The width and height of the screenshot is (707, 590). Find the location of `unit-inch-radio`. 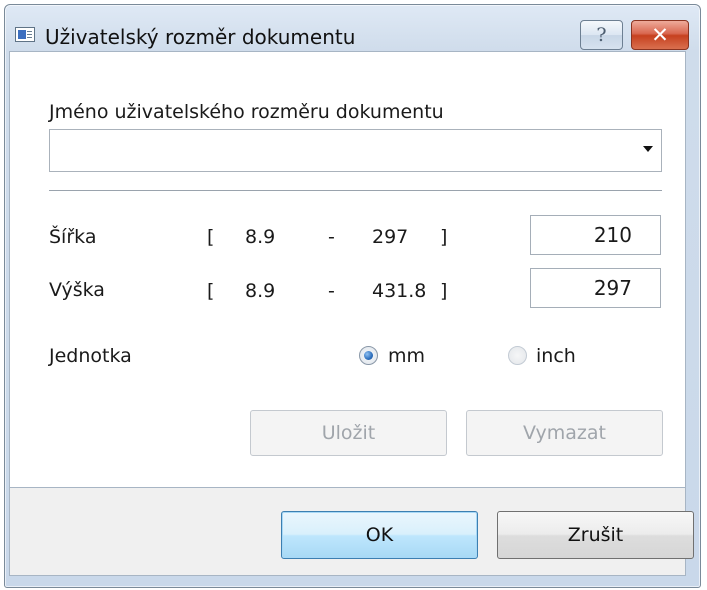

unit-inch-radio is located at coordinates (517, 355).